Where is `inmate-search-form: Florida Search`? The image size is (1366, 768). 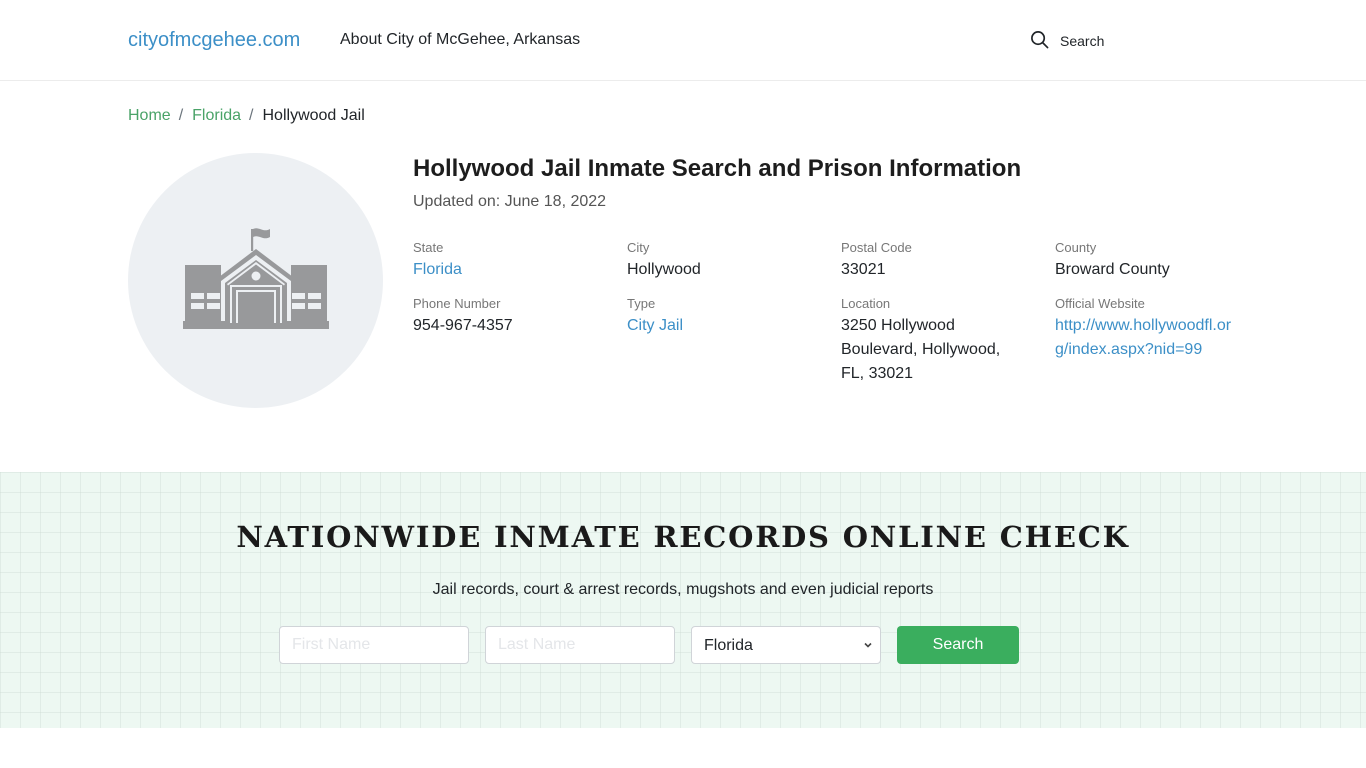 inmate-search-form: Florida Search is located at coordinates (649, 645).